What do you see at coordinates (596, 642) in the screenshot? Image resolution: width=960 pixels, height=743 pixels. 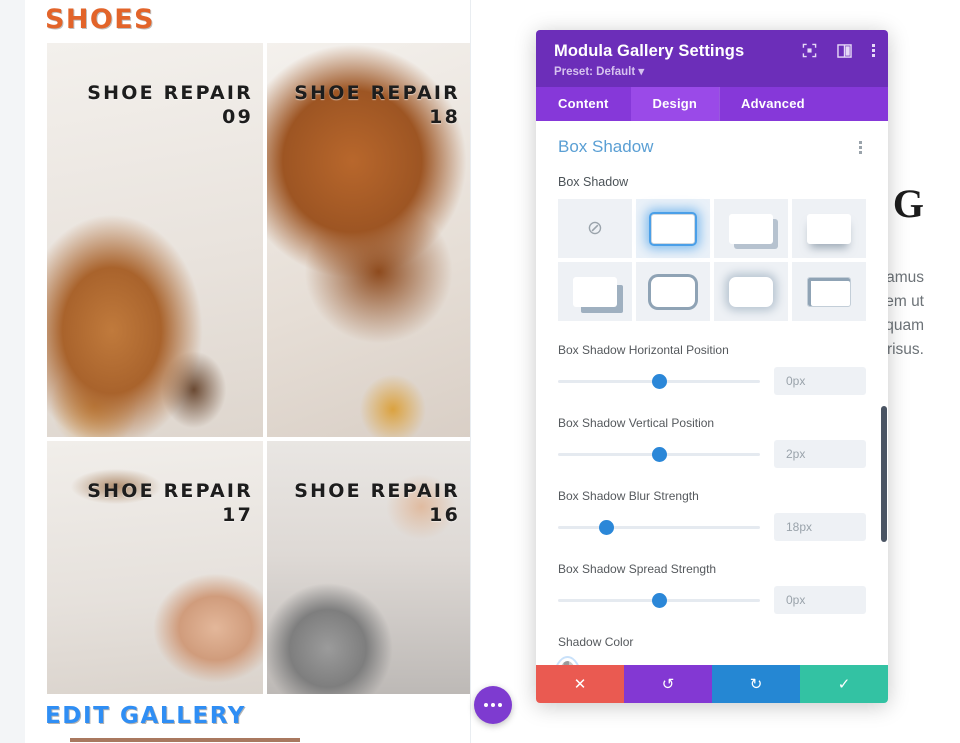 I see `shadow-color-label: Shadow Color` at bounding box center [596, 642].